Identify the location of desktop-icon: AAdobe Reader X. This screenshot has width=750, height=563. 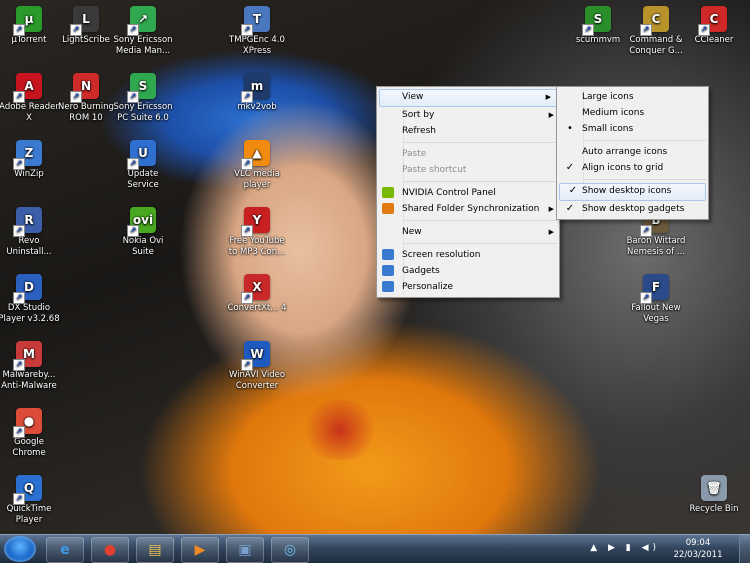
(30, 98).